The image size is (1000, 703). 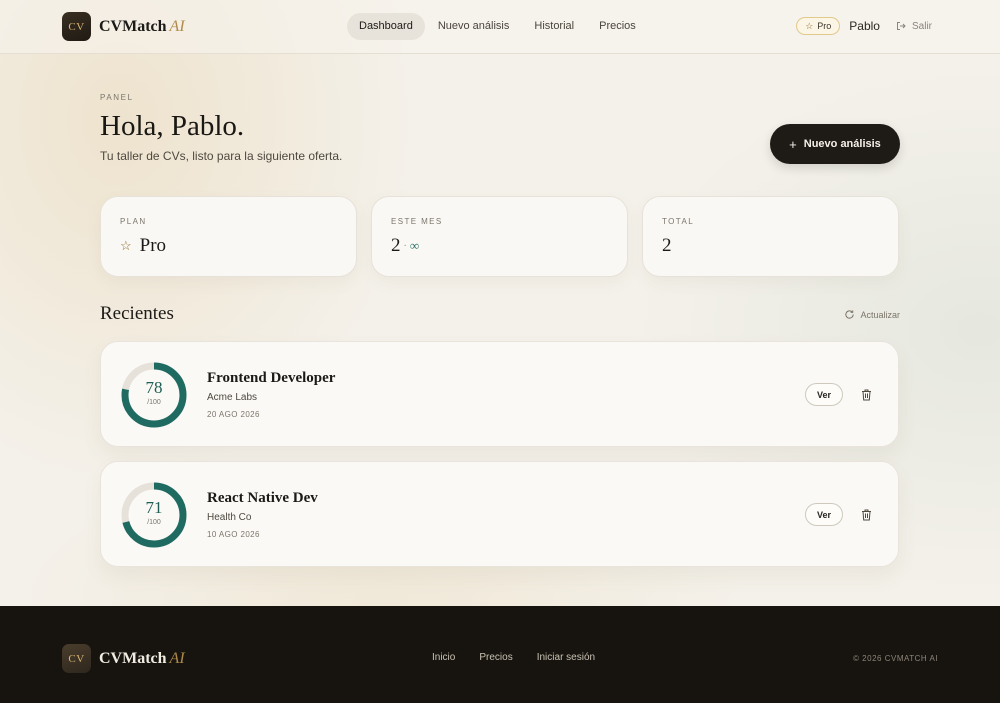 I want to click on logout-icon, so click(x=901, y=26).